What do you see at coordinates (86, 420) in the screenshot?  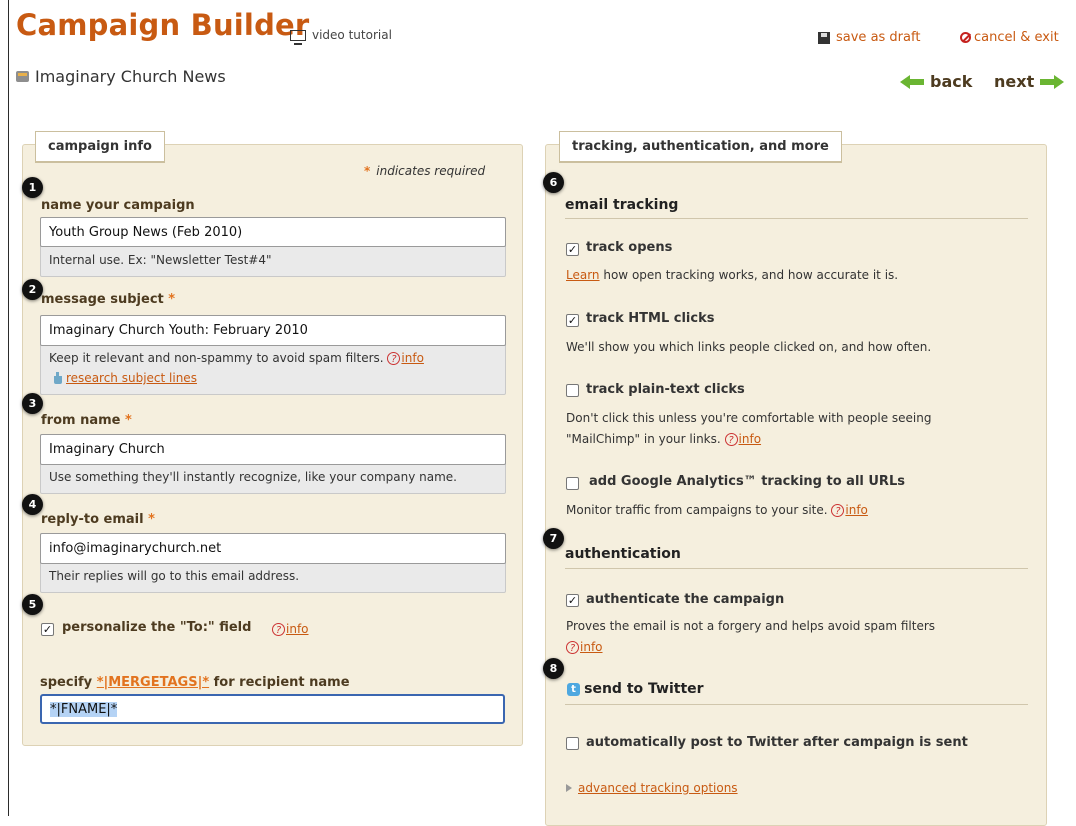 I see `field-label-from-name: from name *` at bounding box center [86, 420].